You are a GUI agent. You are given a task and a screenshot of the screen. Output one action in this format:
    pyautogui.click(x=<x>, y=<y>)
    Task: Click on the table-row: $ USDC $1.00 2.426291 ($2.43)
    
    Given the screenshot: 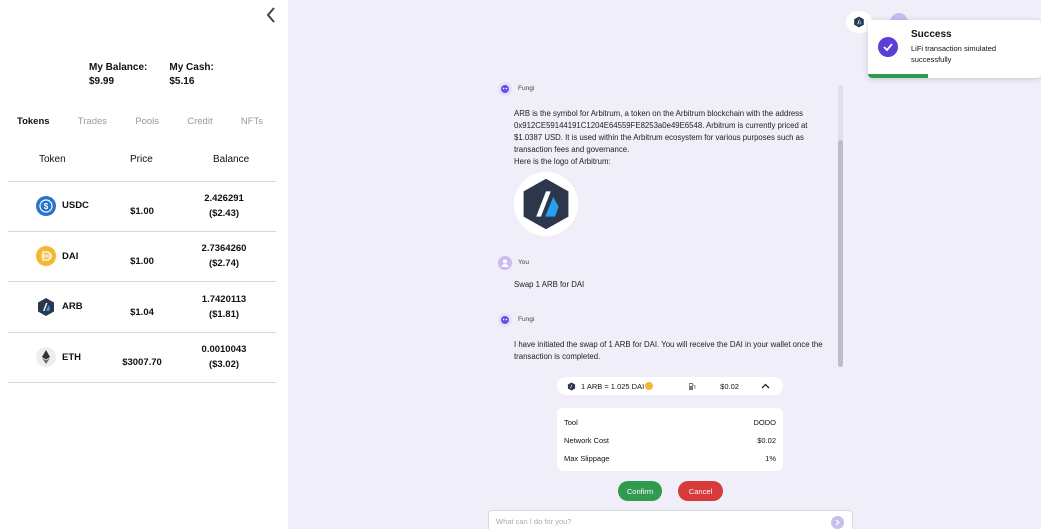 What is the action you would take?
    pyautogui.click(x=142, y=206)
    